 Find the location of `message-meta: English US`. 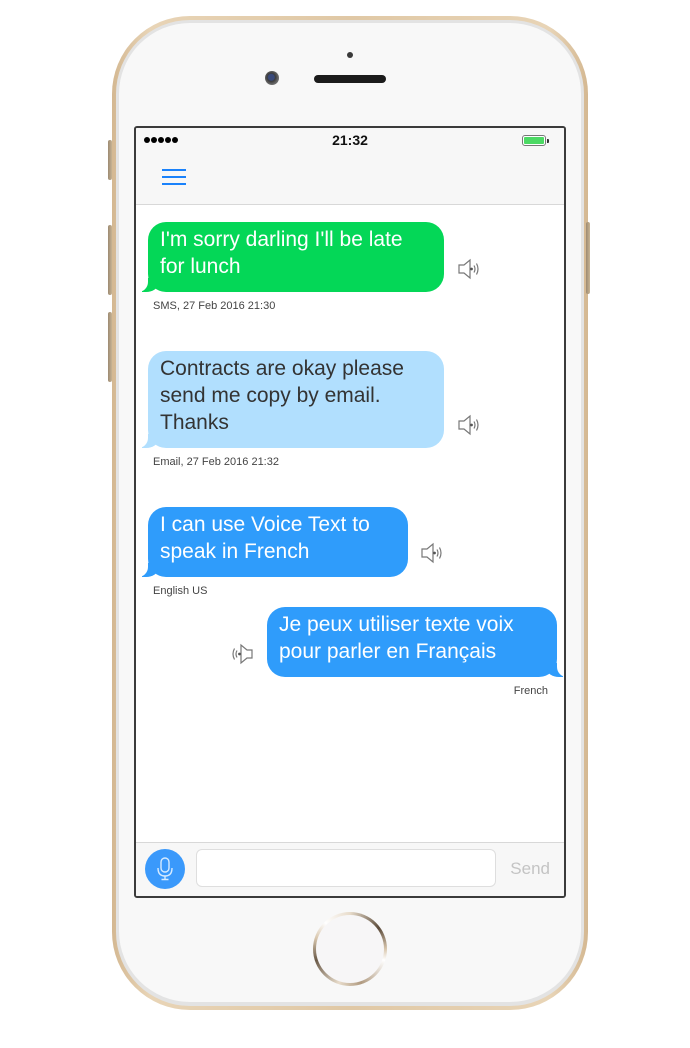

message-meta: English US is located at coordinates (180, 591).